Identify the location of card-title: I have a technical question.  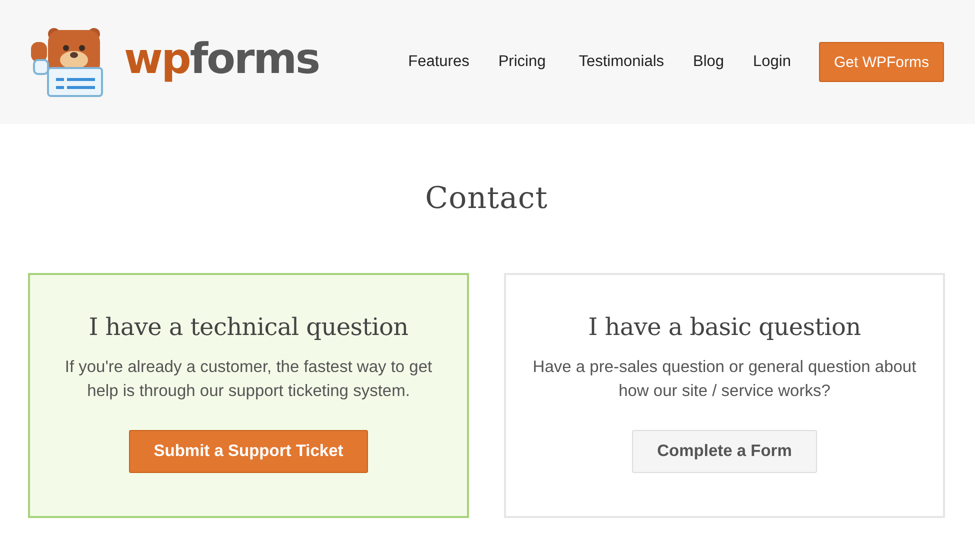
(248, 327).